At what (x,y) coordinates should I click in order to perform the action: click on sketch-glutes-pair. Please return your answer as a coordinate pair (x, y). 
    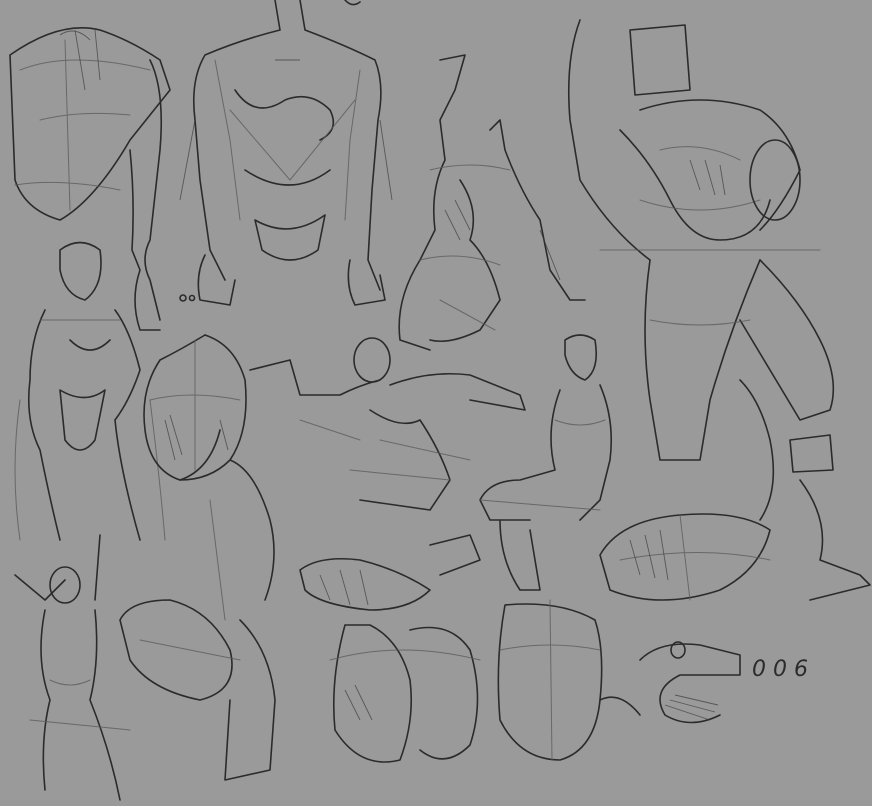
    Looking at the image, I should click on (405, 693).